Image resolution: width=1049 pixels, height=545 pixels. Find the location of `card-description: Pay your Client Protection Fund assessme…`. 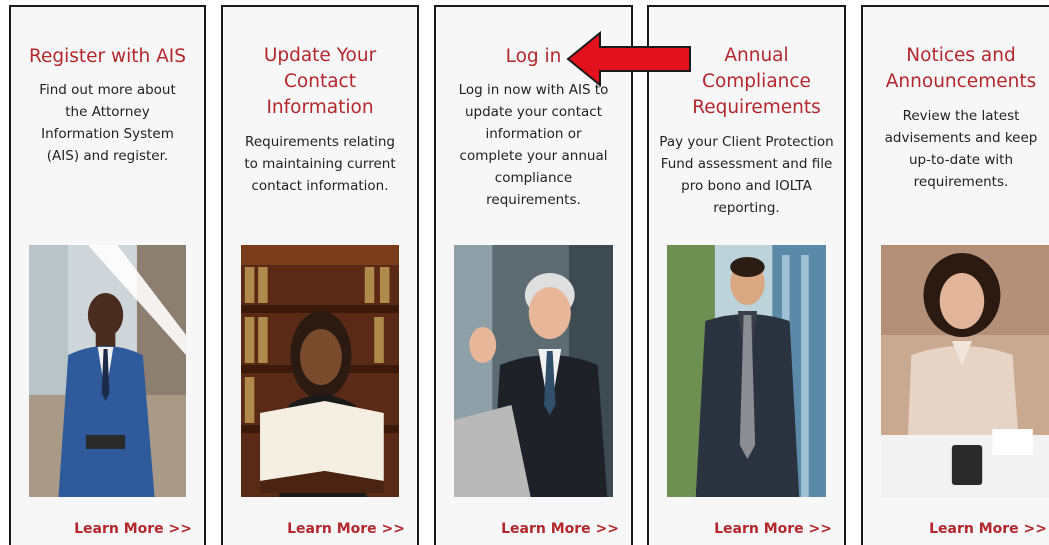

card-description: Pay your Client Protection Fund assessme… is located at coordinates (746, 175).